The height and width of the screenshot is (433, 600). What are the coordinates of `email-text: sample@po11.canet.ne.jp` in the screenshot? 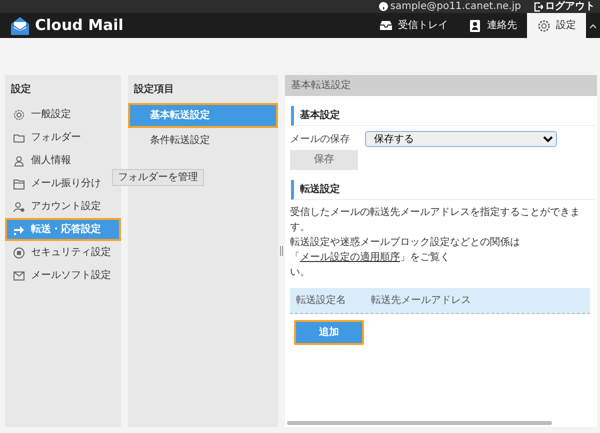 It's located at (455, 6).